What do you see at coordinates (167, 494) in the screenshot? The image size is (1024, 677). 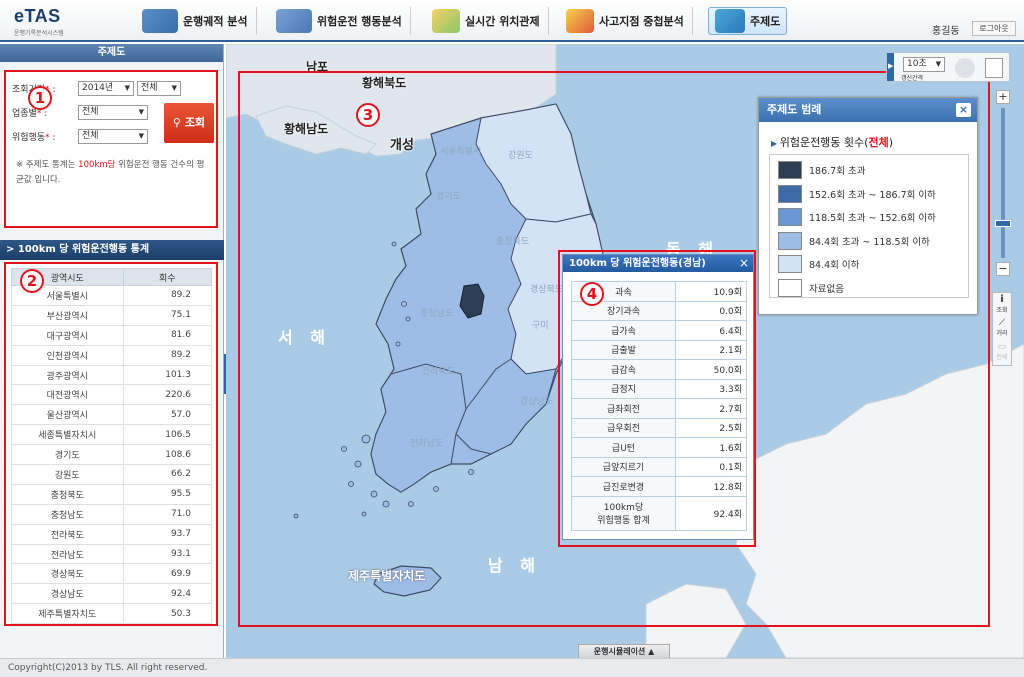 I see `count-cell: 95.5` at bounding box center [167, 494].